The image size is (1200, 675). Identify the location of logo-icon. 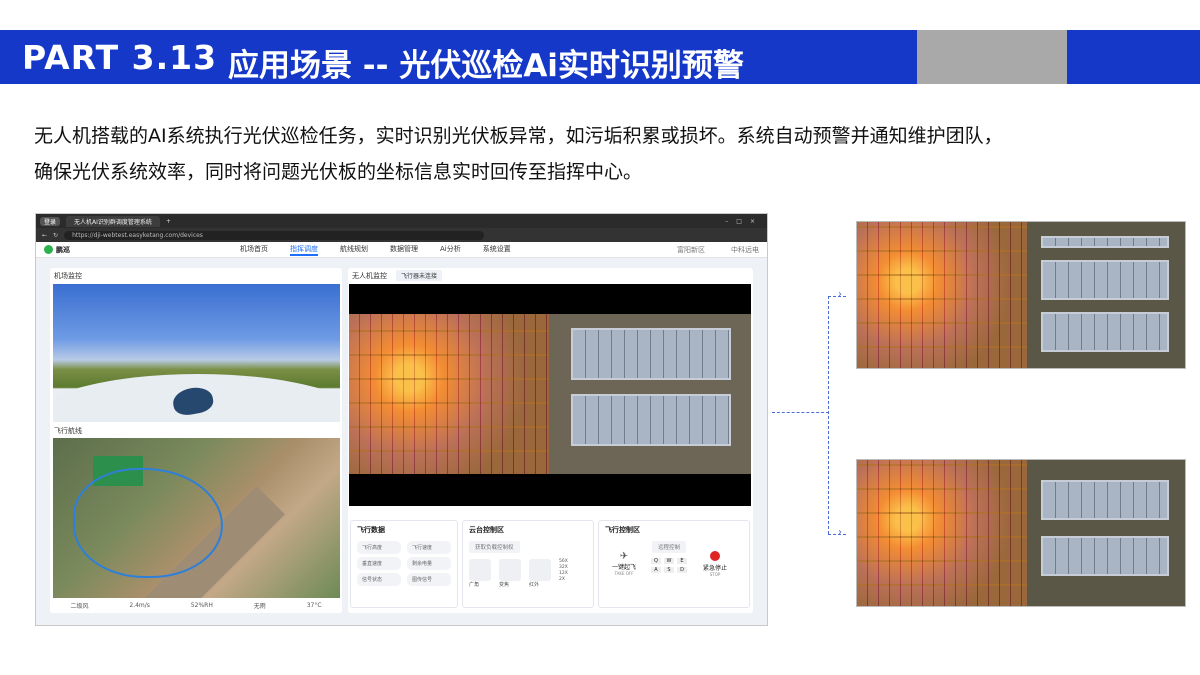
(48, 249).